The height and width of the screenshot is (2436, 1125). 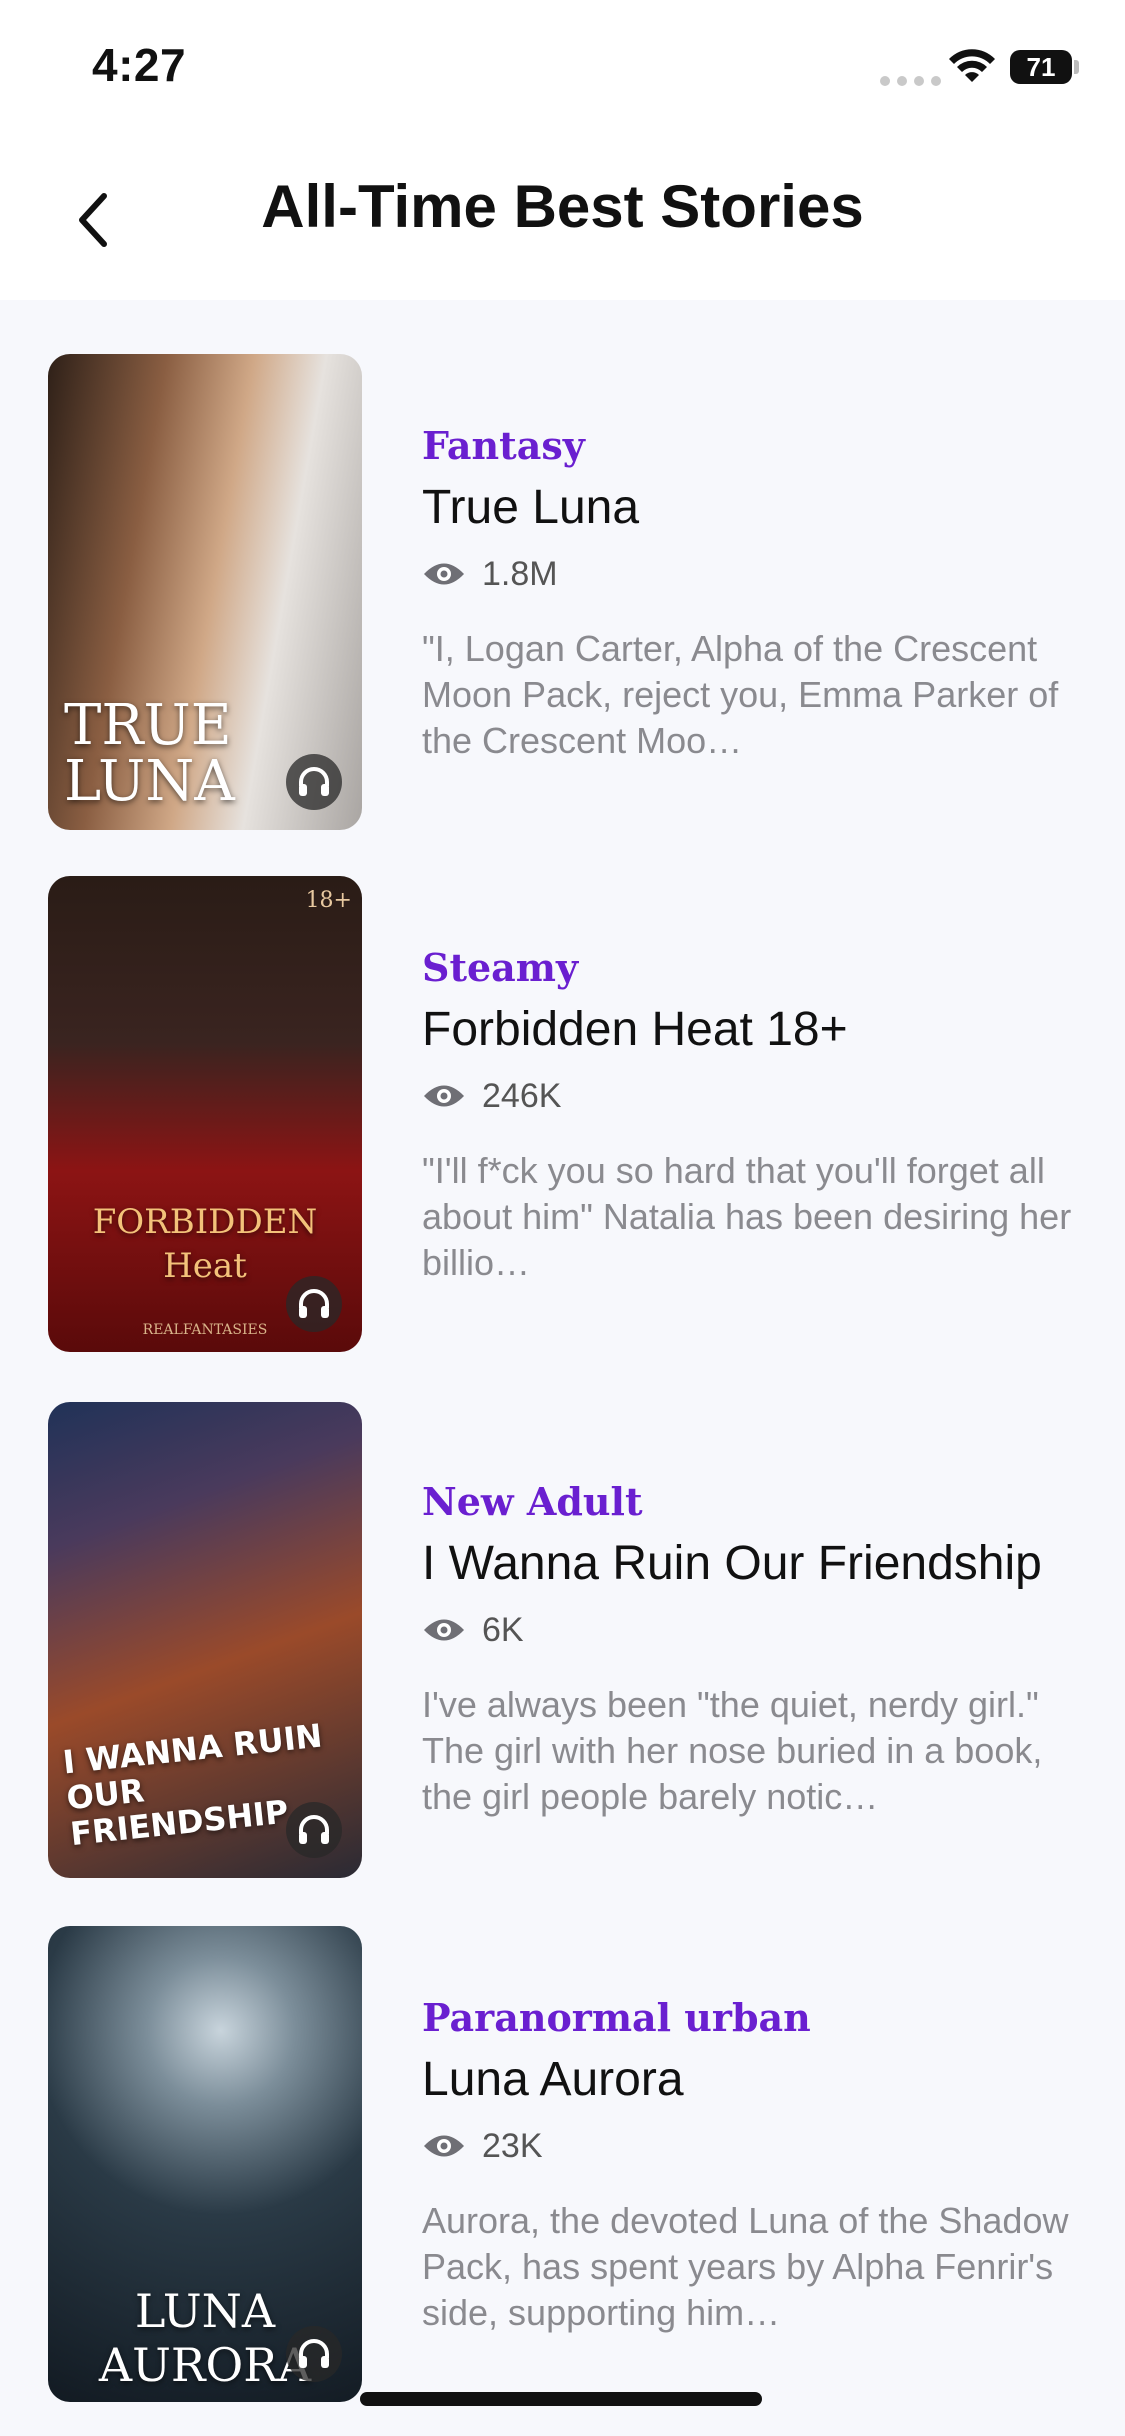 I want to click on story-title: Luna Aurora, so click(x=553, y=2079).